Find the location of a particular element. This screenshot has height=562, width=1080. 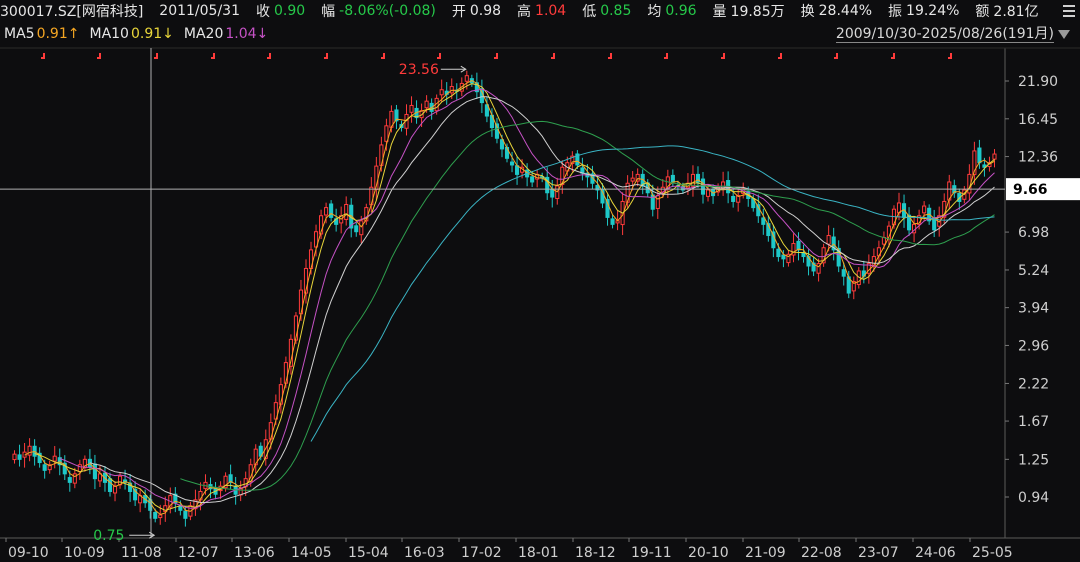

quote-date: 2011/05/31 is located at coordinates (199, 11).